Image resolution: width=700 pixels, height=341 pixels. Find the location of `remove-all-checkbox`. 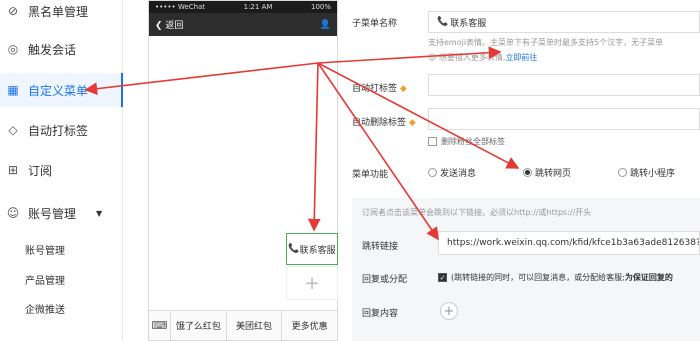

remove-all-checkbox is located at coordinates (432, 141).